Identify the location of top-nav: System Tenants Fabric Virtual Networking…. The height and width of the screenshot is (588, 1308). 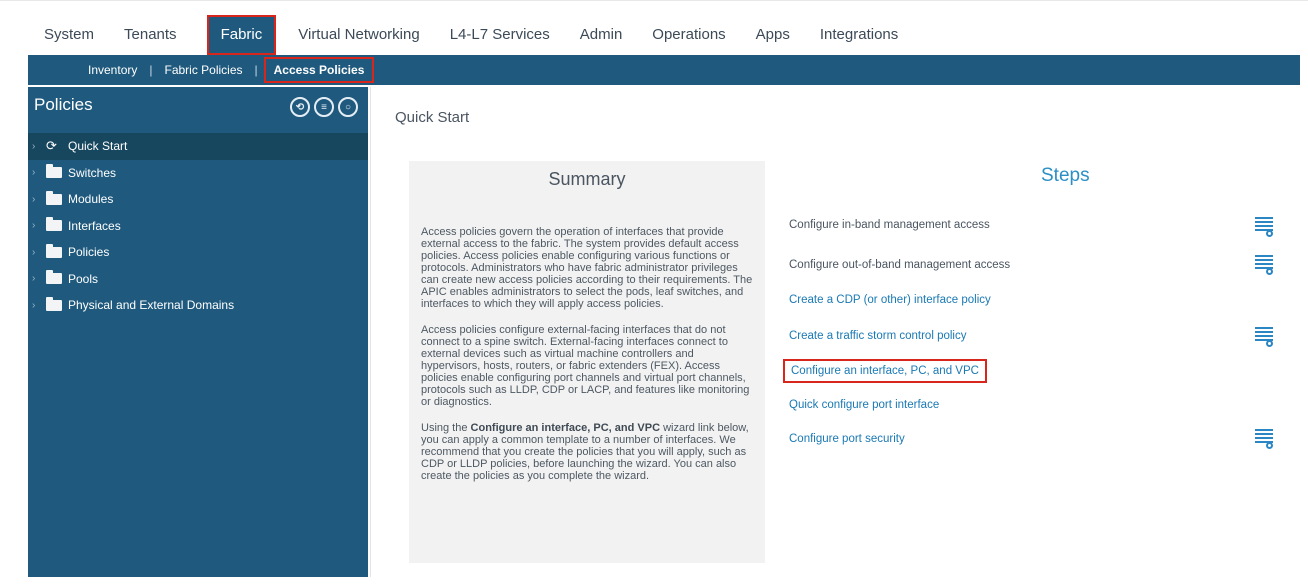
(664, 35).